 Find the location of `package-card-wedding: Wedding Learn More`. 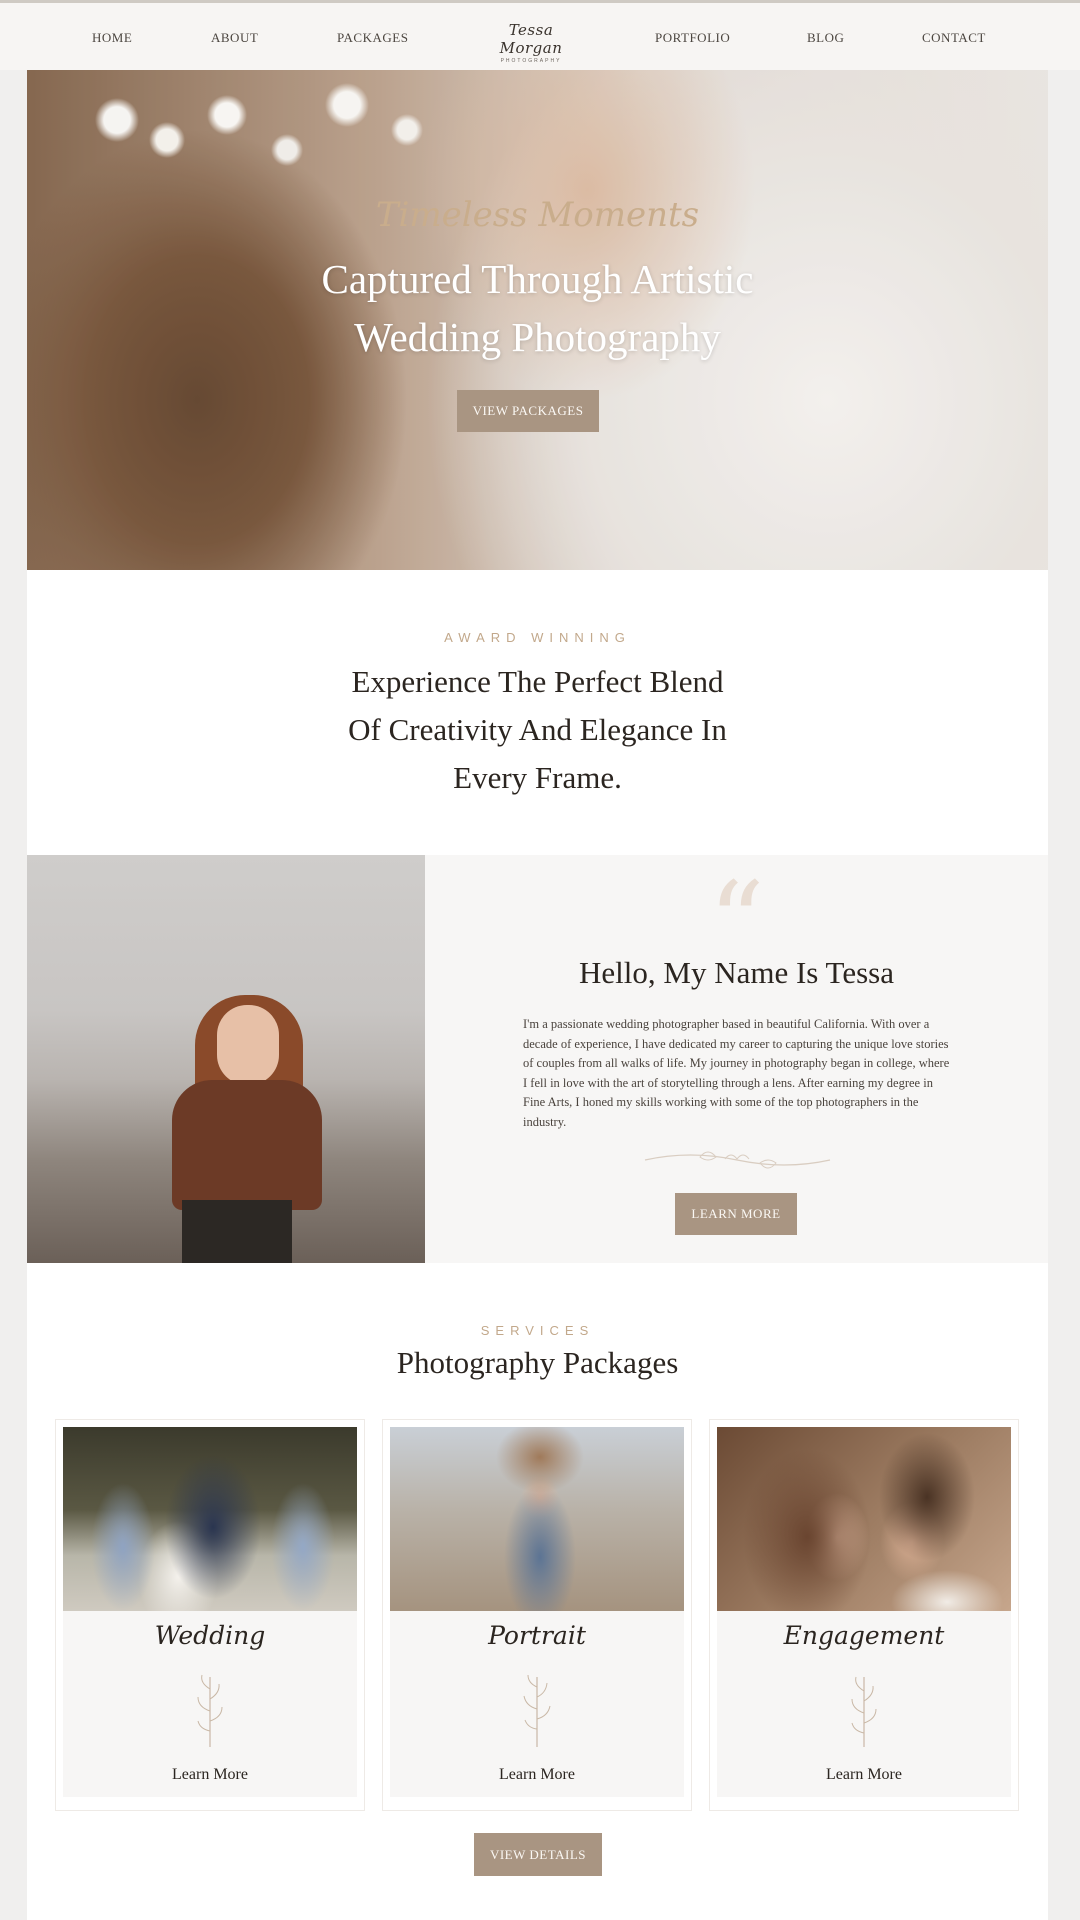

package-card-wedding: Wedding Learn More is located at coordinates (210, 1615).